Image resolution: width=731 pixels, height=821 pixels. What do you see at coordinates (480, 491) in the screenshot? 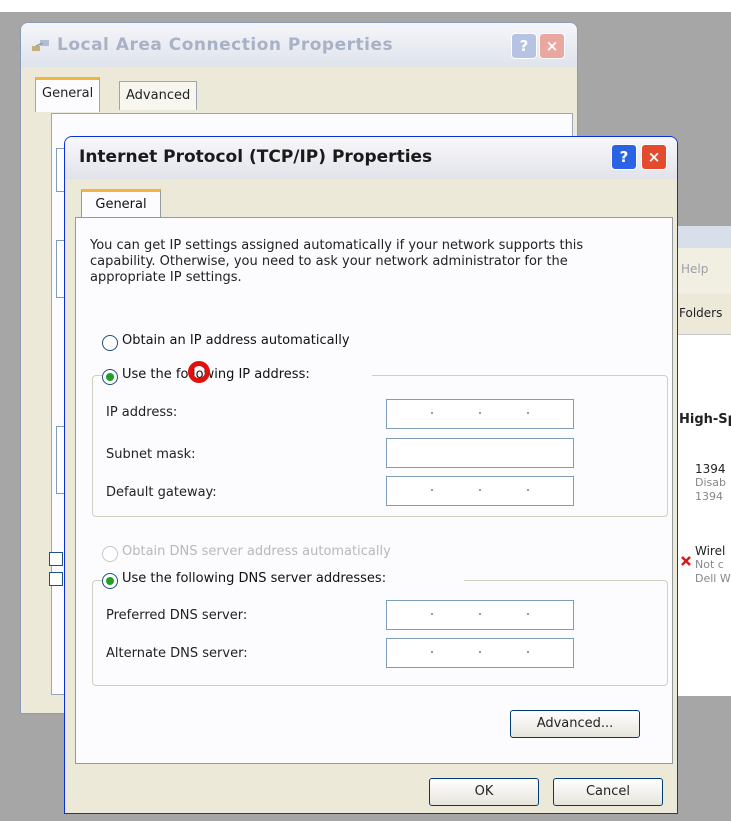
I see `default-gateway-field` at bounding box center [480, 491].